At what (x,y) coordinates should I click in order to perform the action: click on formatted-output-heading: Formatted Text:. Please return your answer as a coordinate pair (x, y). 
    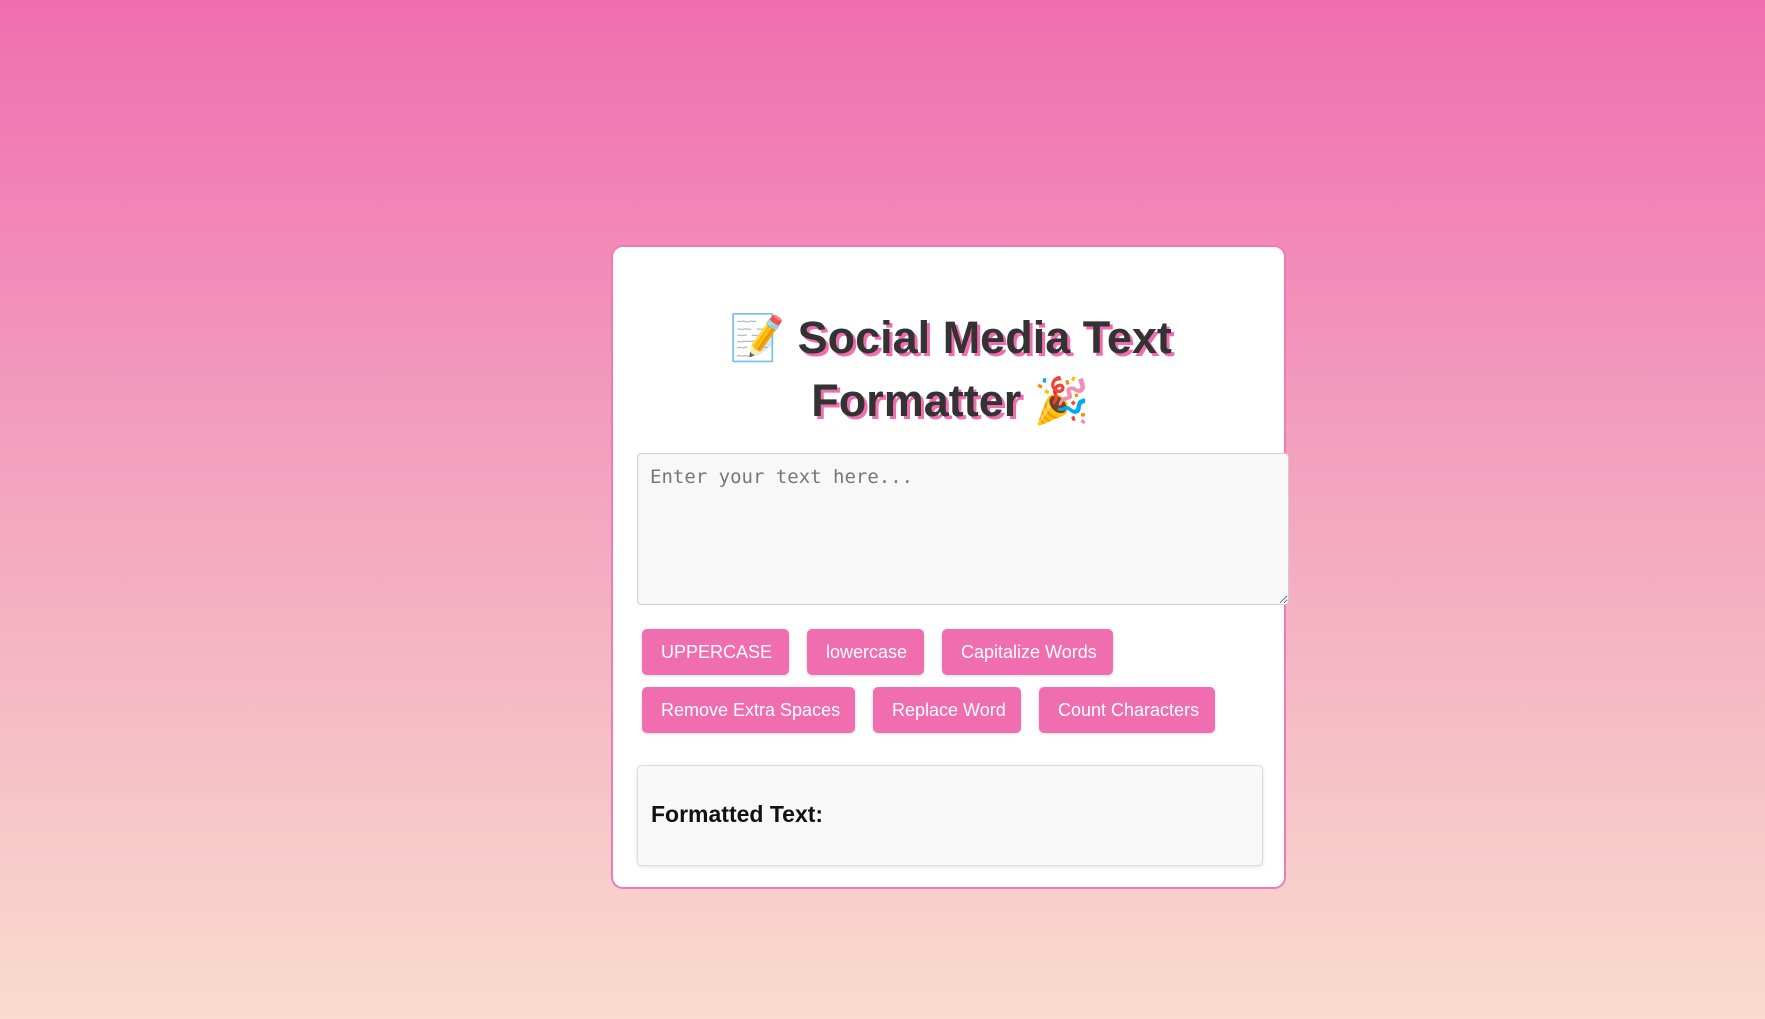
    Looking at the image, I should click on (737, 814).